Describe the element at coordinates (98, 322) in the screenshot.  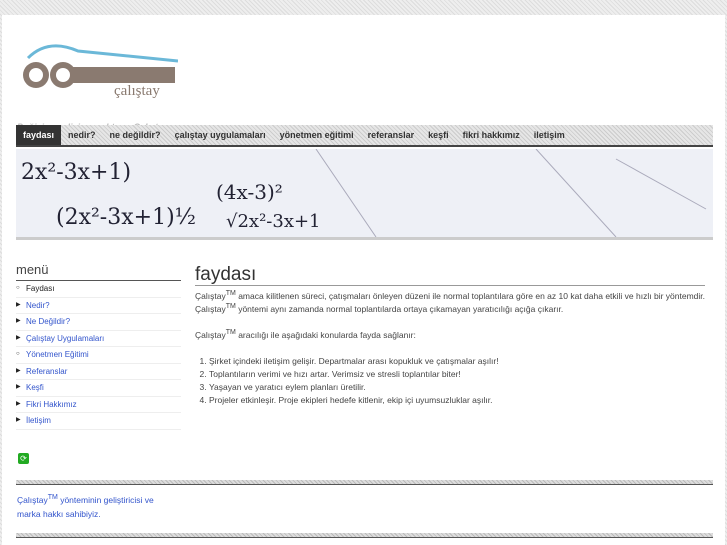
I see `sidebar-item: ▶ Ne Değildir?` at that location.